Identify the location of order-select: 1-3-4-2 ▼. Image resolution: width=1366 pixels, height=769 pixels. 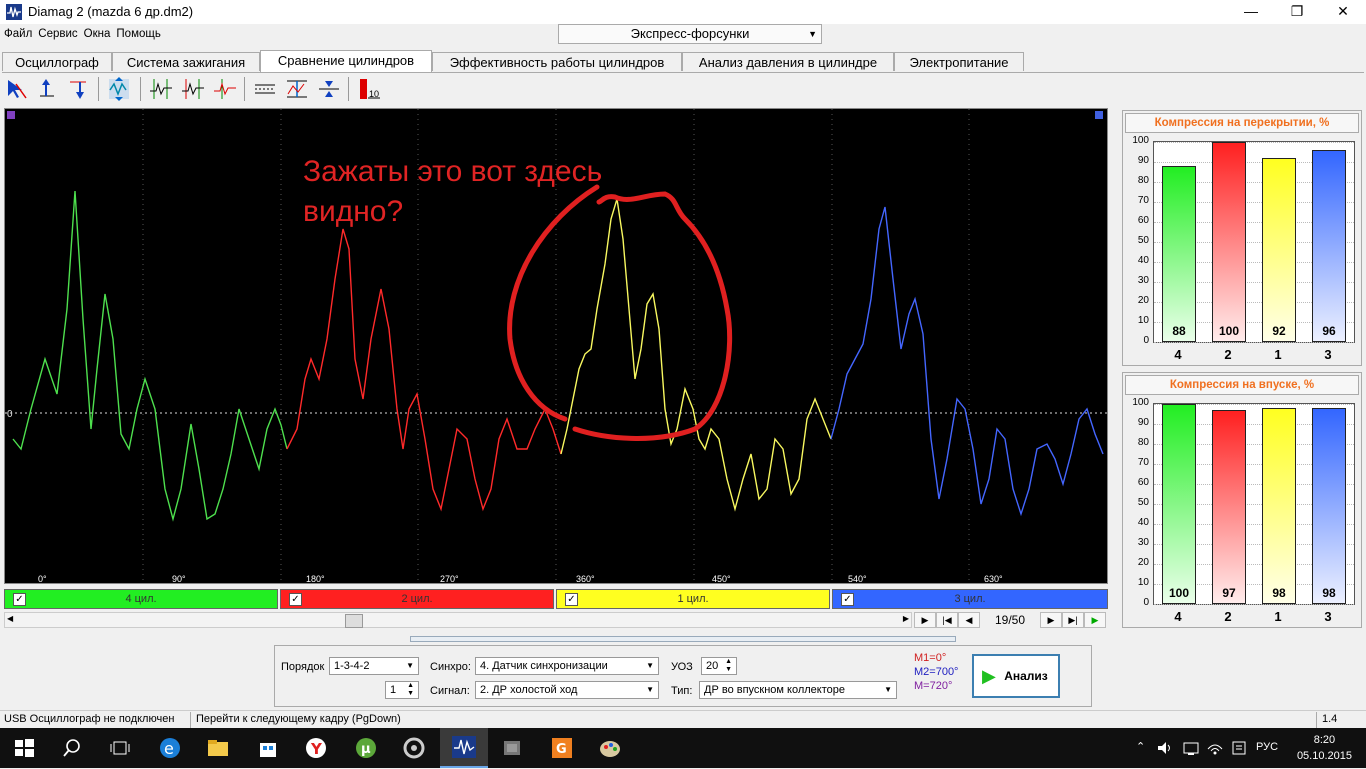
(374, 666).